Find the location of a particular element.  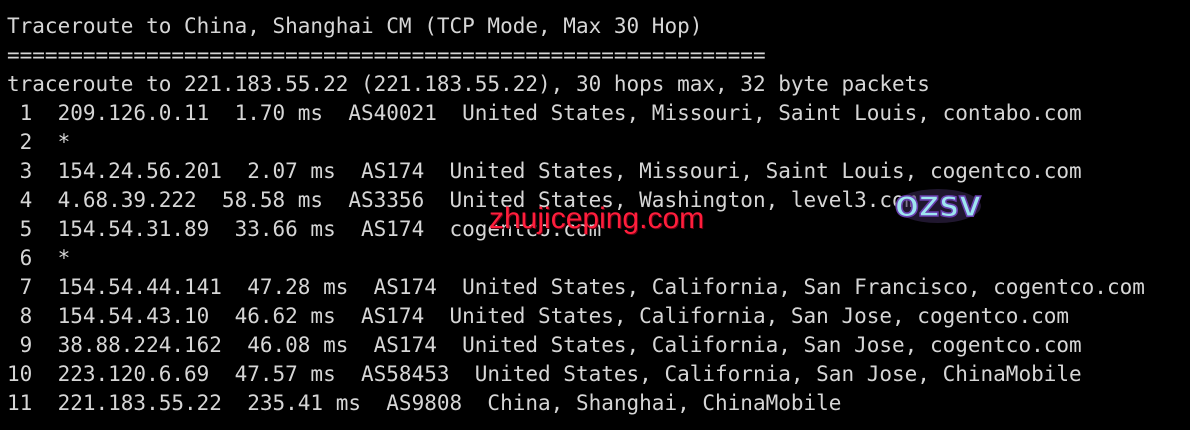

ozsv-logo: OZSV is located at coordinates (938, 206).